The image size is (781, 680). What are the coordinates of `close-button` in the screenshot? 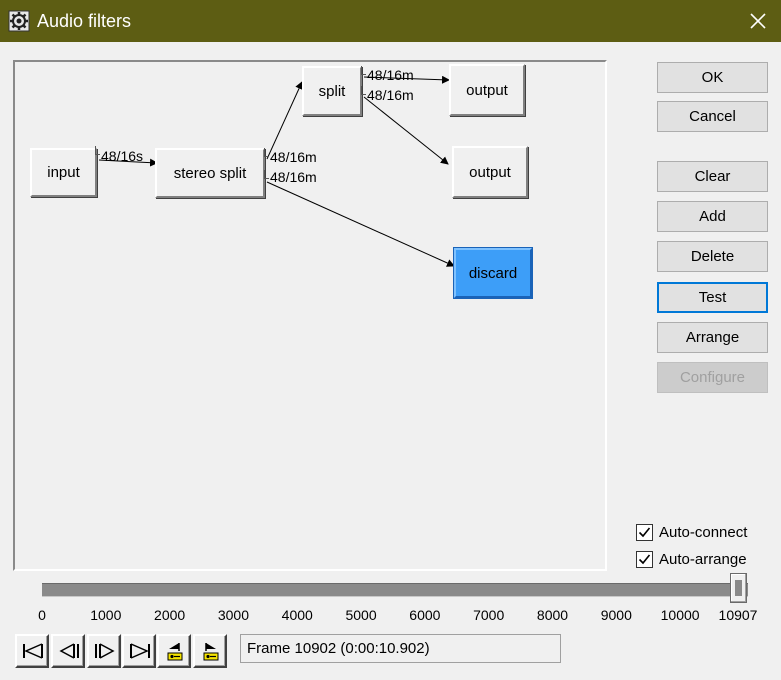 It's located at (758, 21).